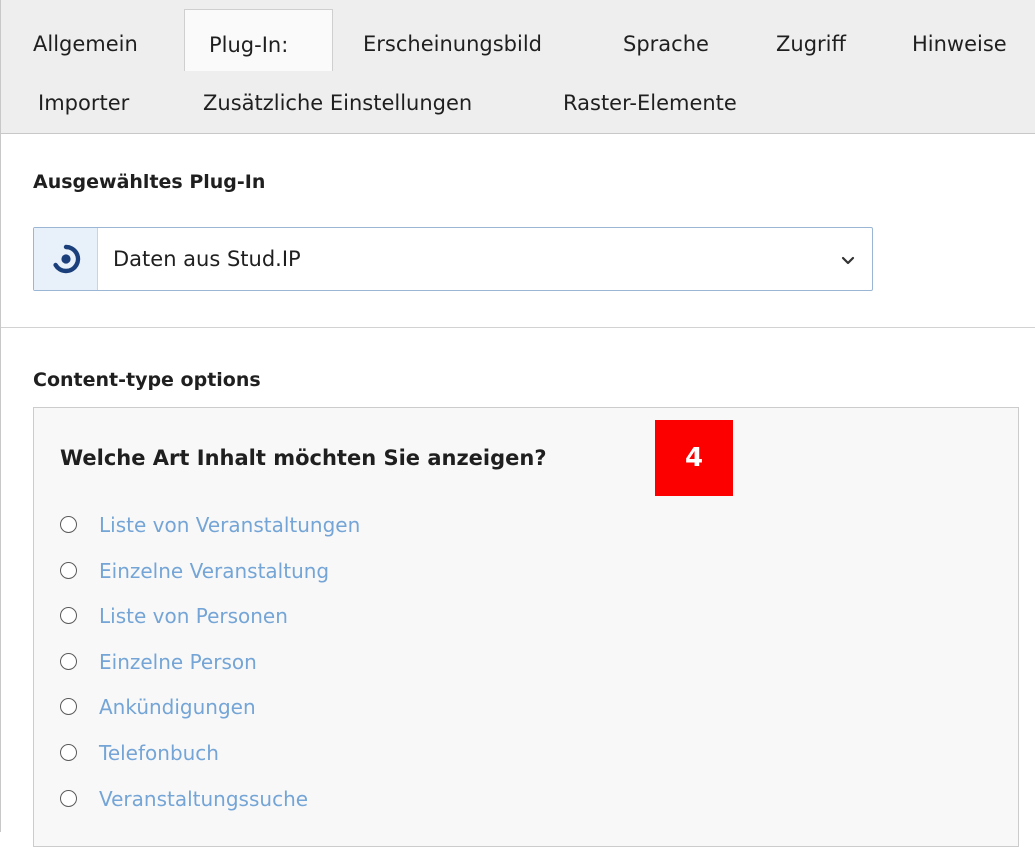 Image resolution: width=1035 pixels, height=847 pixels. What do you see at coordinates (203, 799) in the screenshot?
I see `radio-label: Veranstaltungssuche` at bounding box center [203, 799].